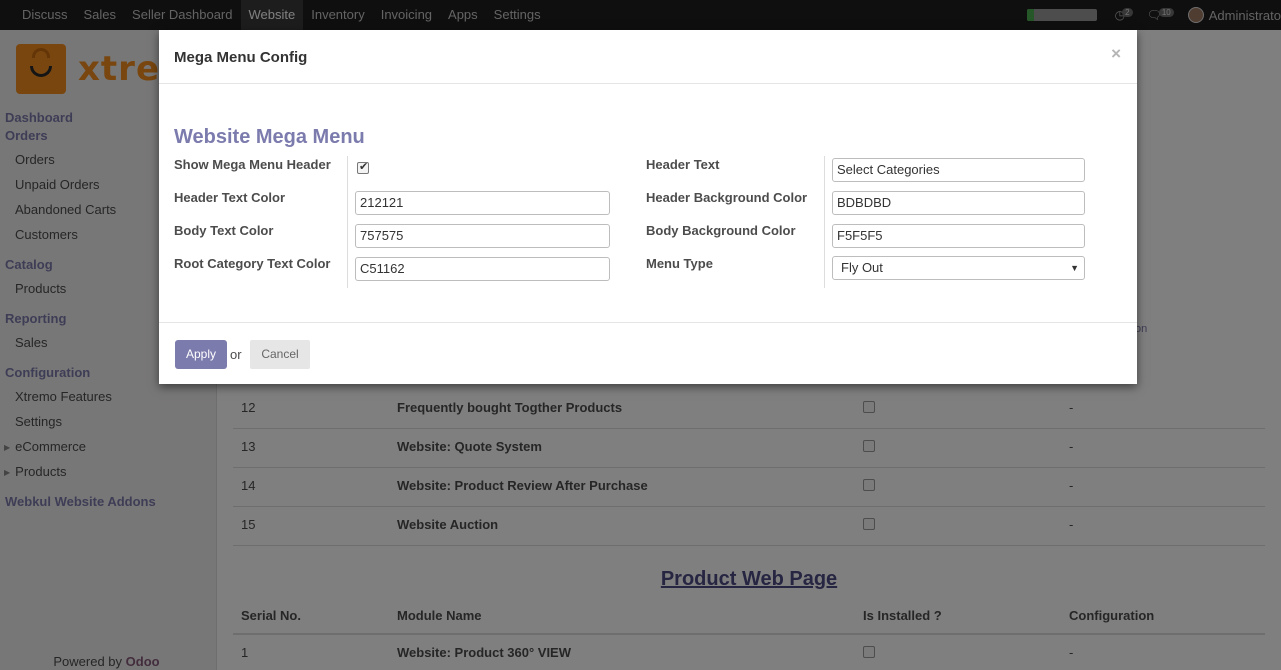 This screenshot has height=670, width=1281. I want to click on modal-footer: Apply or Cancel, so click(648, 353).